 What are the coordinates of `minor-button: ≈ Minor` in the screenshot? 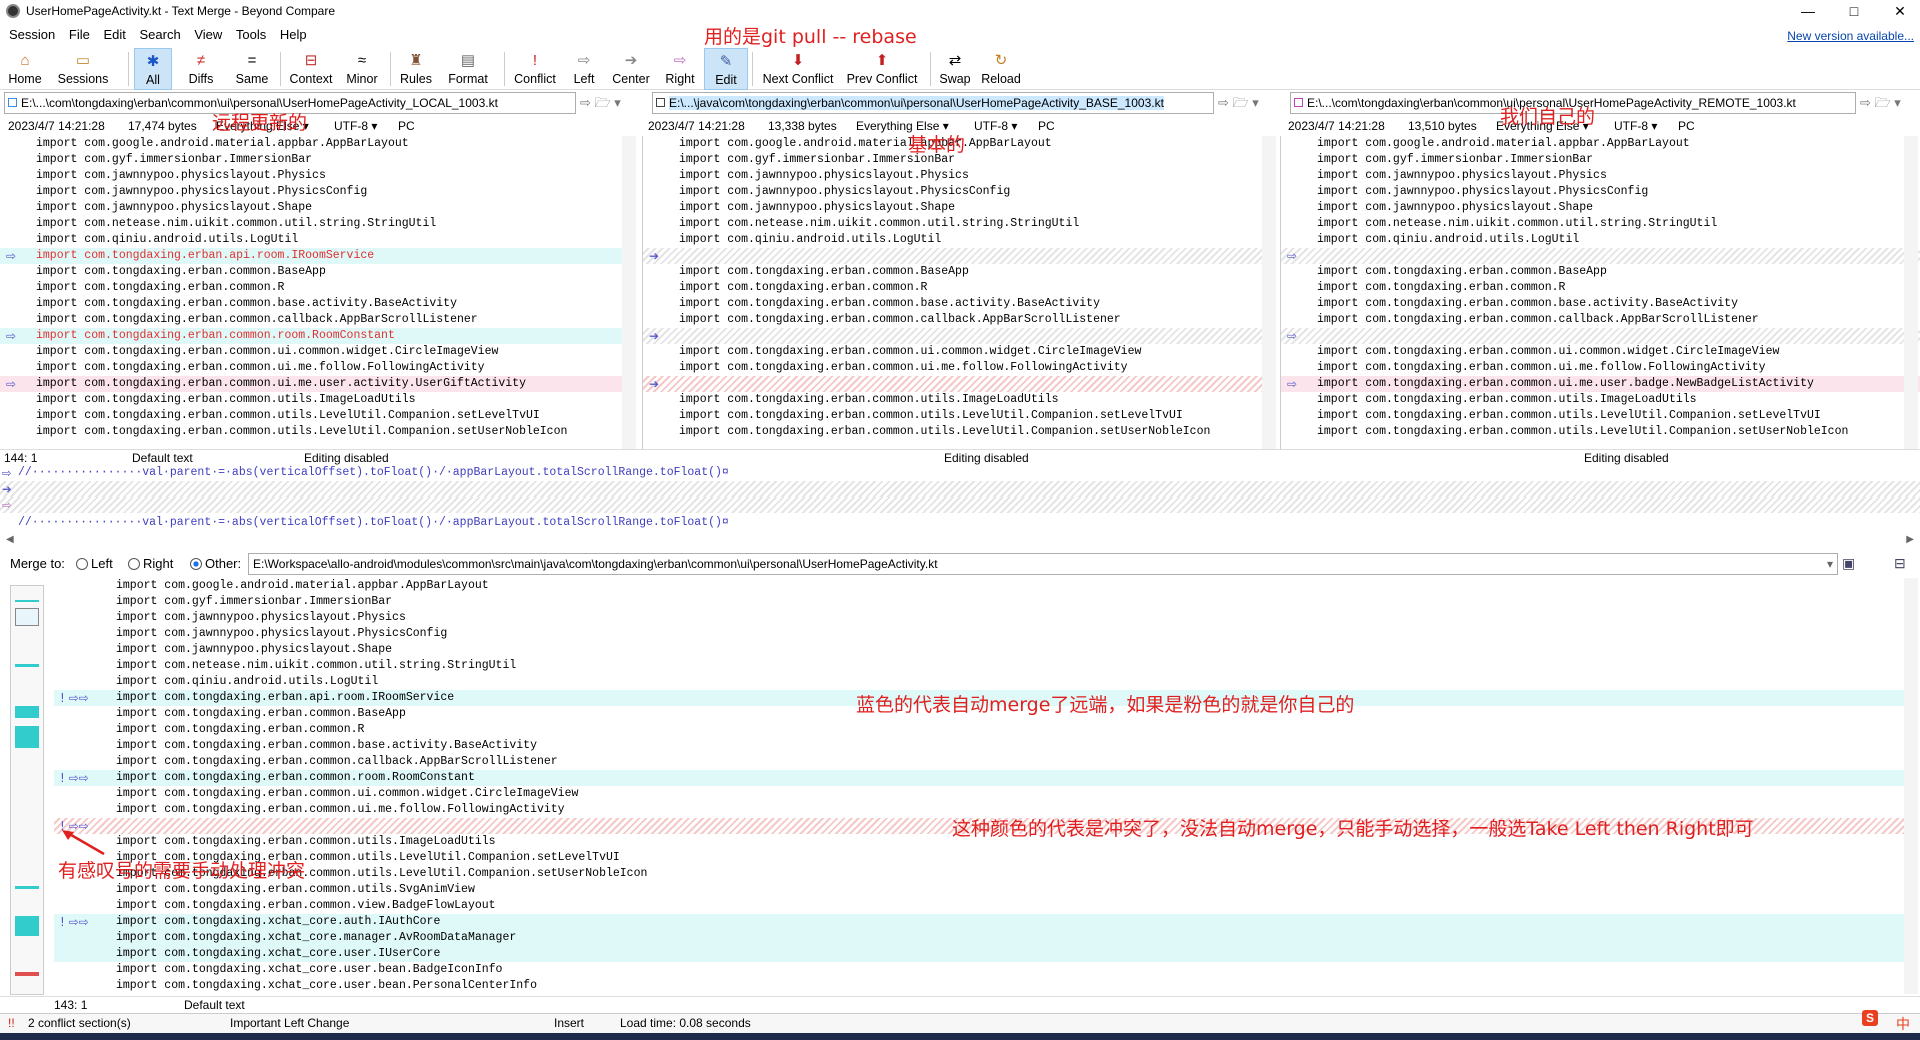 It's located at (362, 69).